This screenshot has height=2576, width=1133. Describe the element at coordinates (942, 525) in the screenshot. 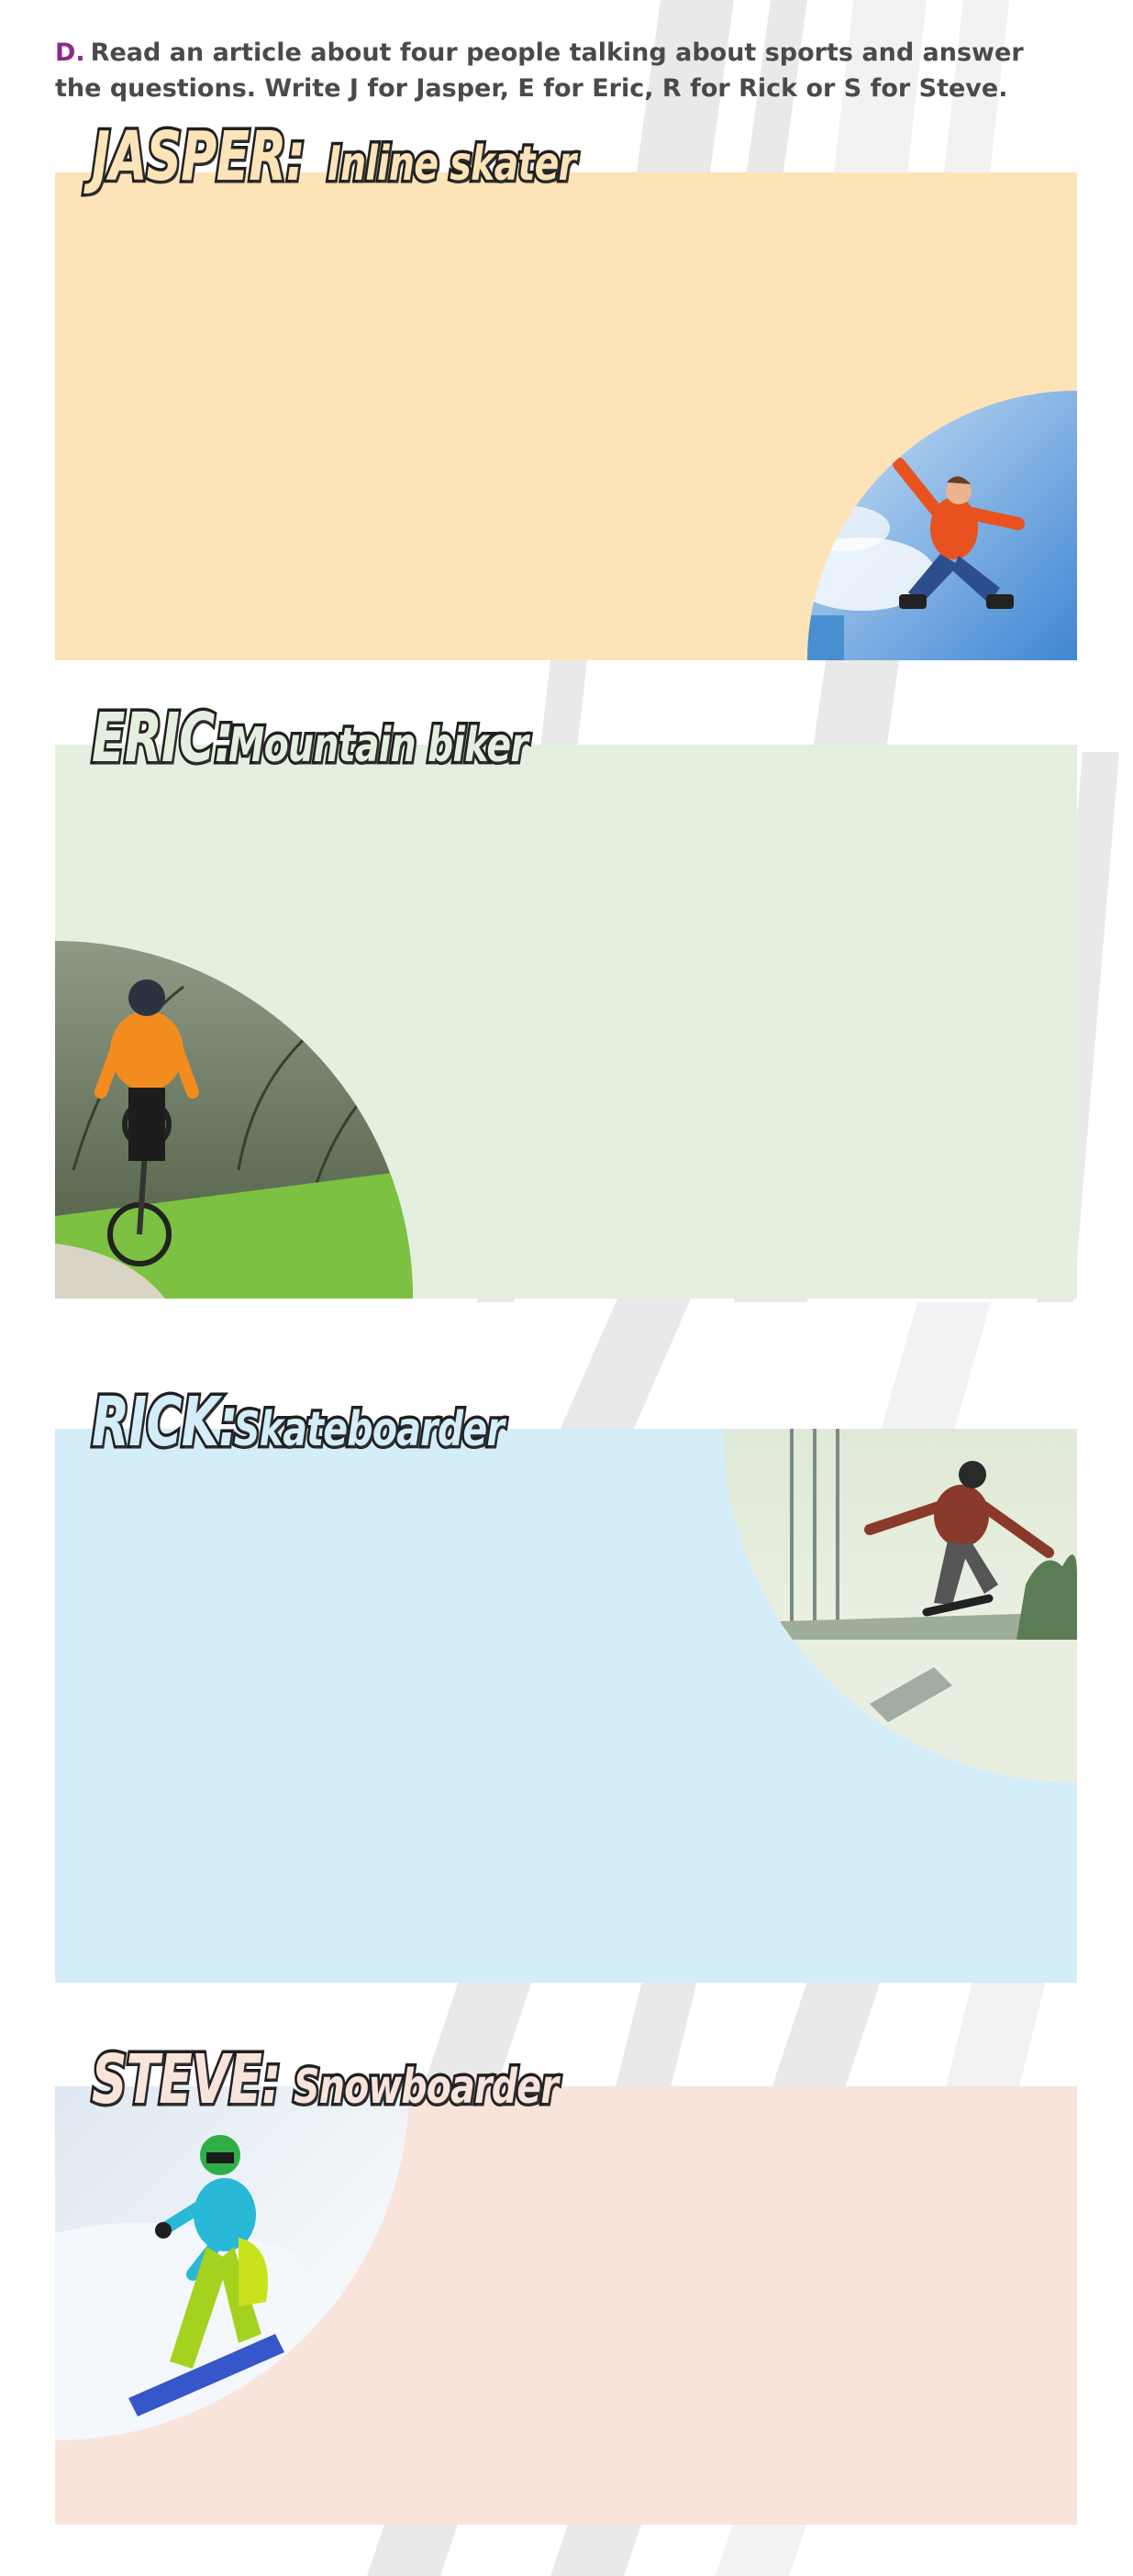

I see `inline-skater-photo` at that location.